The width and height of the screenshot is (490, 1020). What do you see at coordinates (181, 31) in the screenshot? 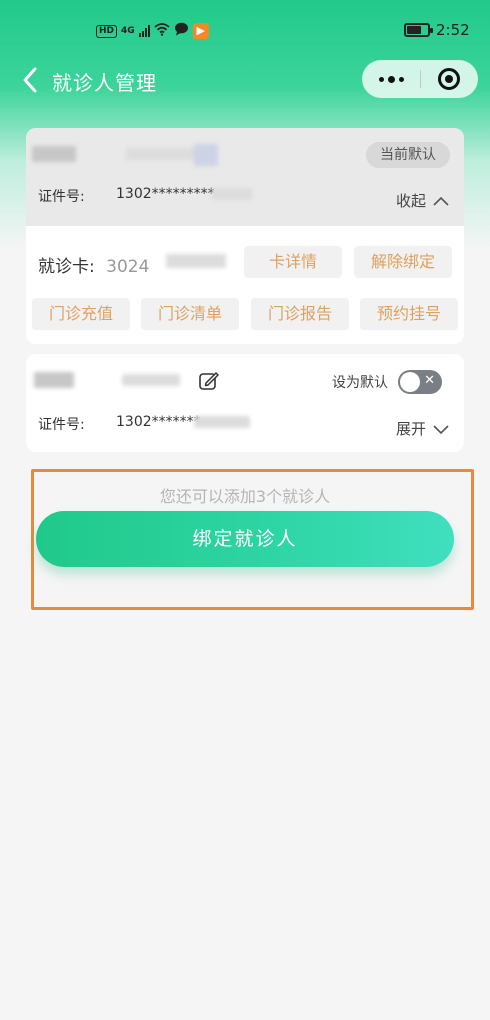
I see `chat-bubble-icon` at bounding box center [181, 31].